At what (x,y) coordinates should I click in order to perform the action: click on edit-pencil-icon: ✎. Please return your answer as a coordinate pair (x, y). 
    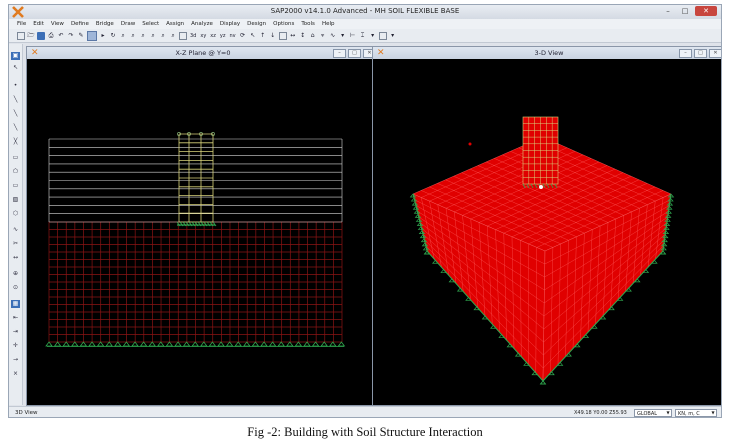
    Looking at the image, I should click on (81, 36).